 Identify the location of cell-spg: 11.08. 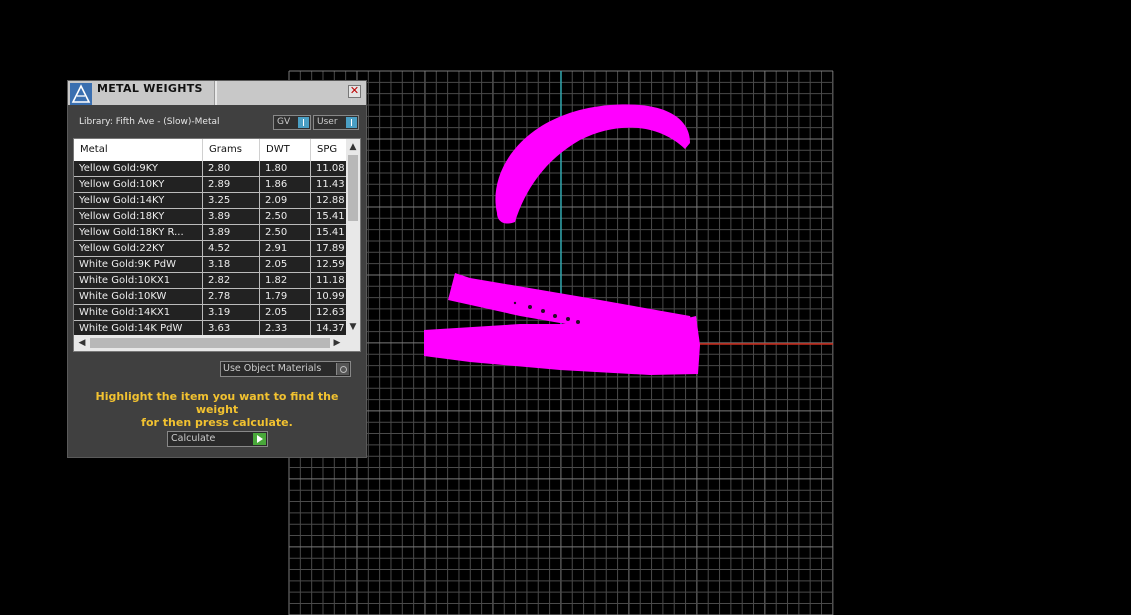
(331, 169).